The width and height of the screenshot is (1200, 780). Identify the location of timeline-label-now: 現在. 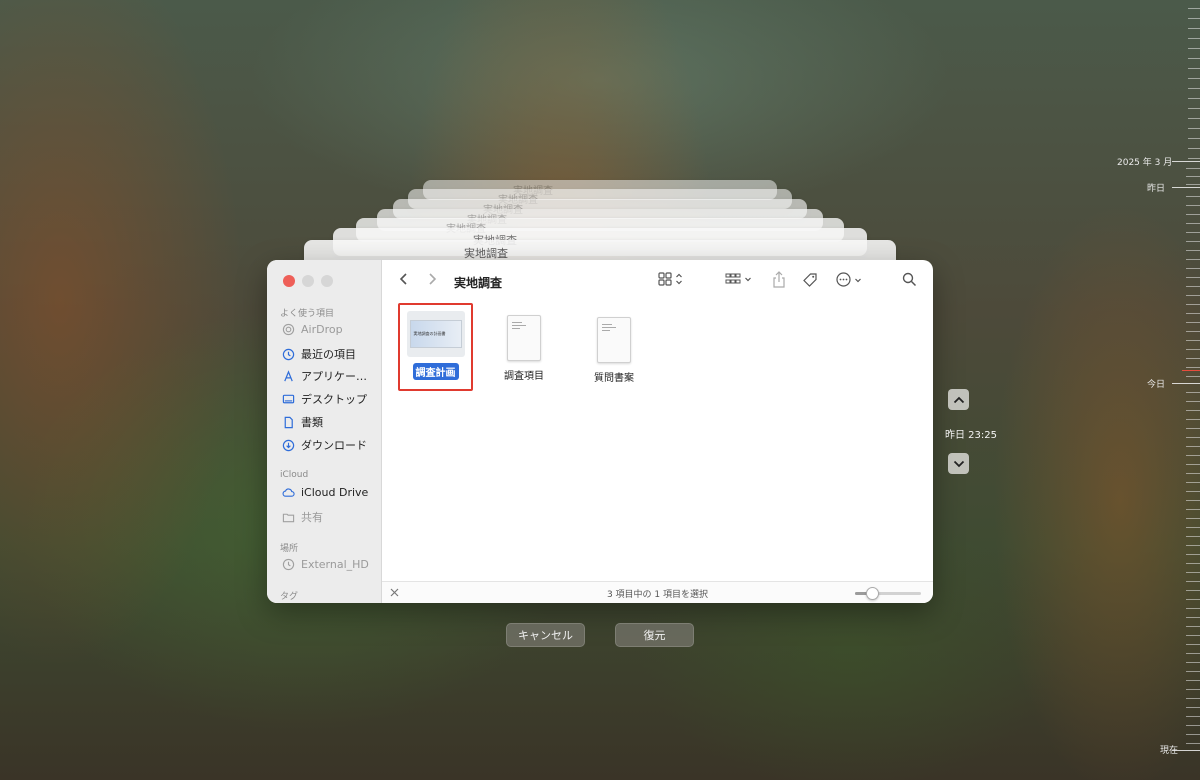
(1169, 749).